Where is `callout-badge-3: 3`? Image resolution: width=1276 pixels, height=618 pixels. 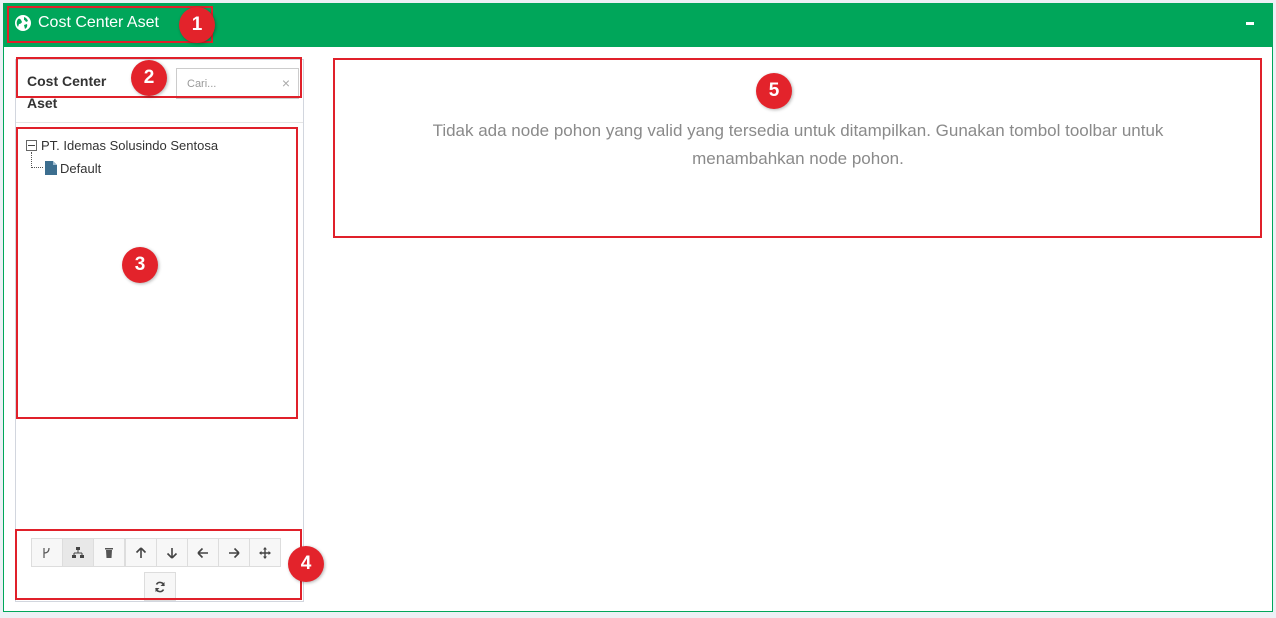 callout-badge-3: 3 is located at coordinates (140, 265).